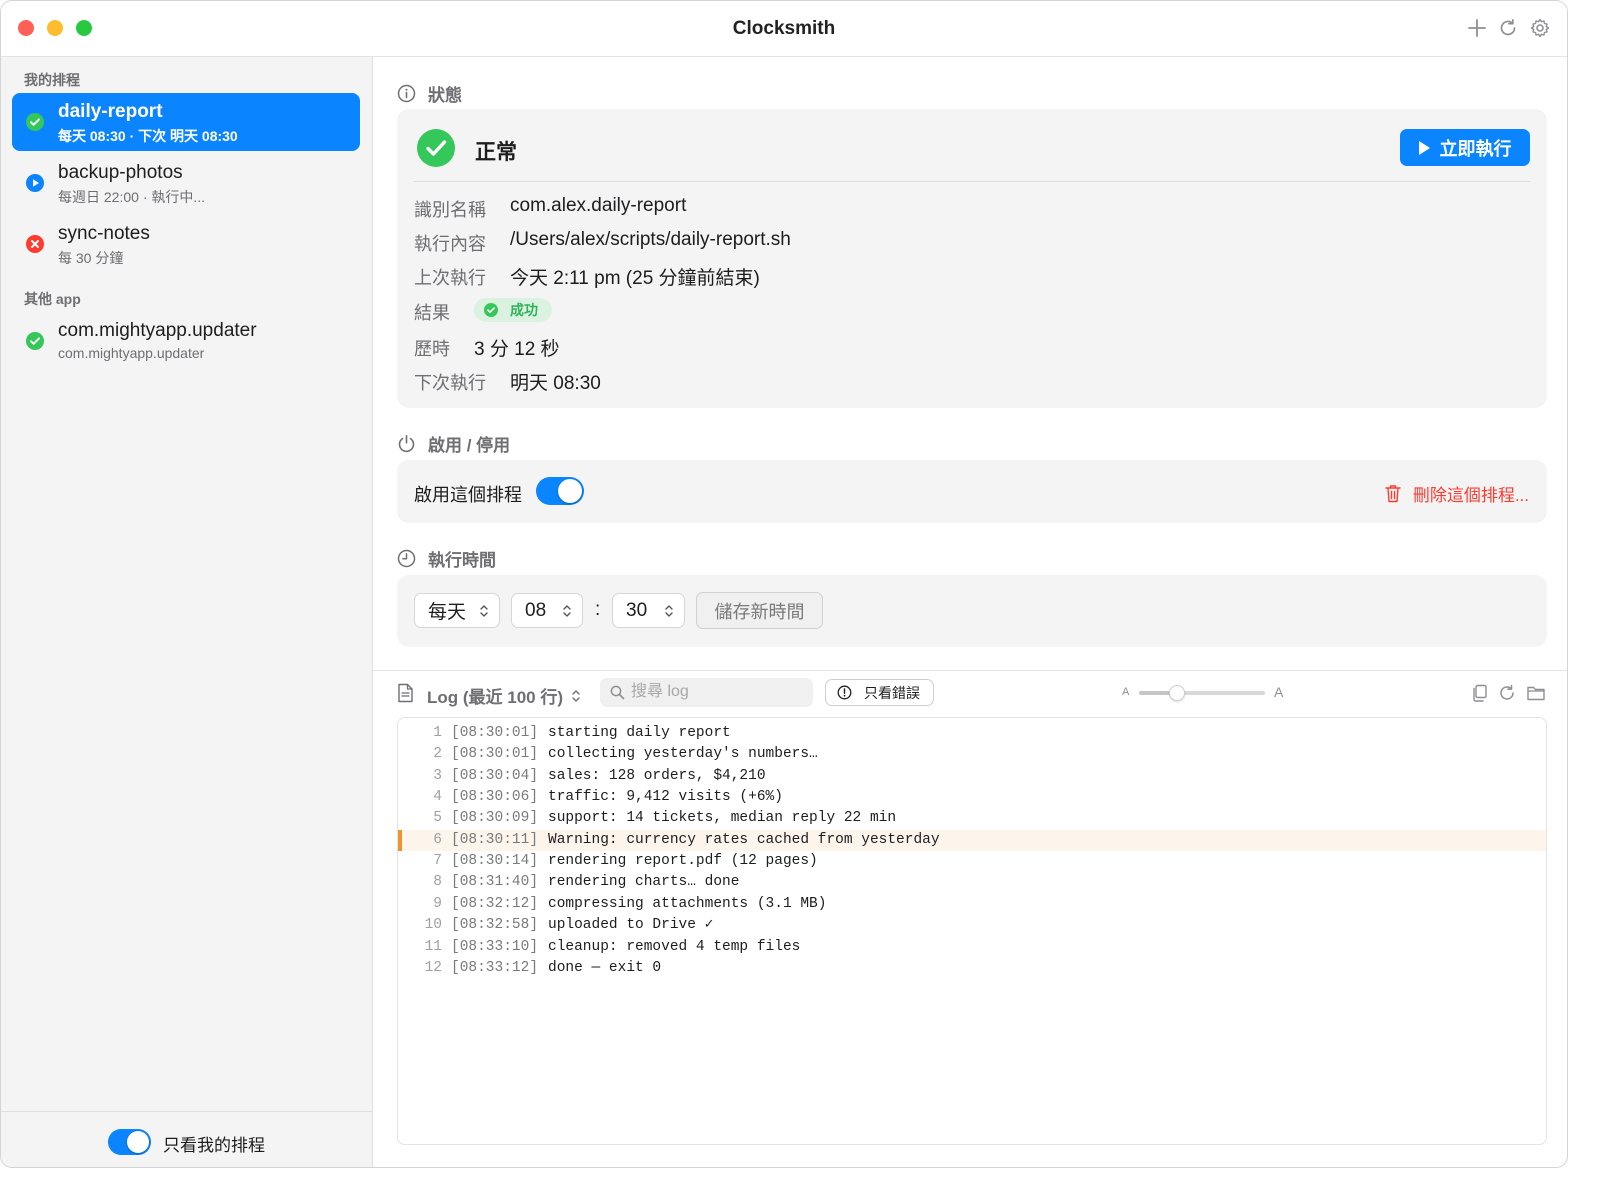  Describe the element at coordinates (129, 1142) in the screenshot. I see `only-my-schedules-toggle` at that location.